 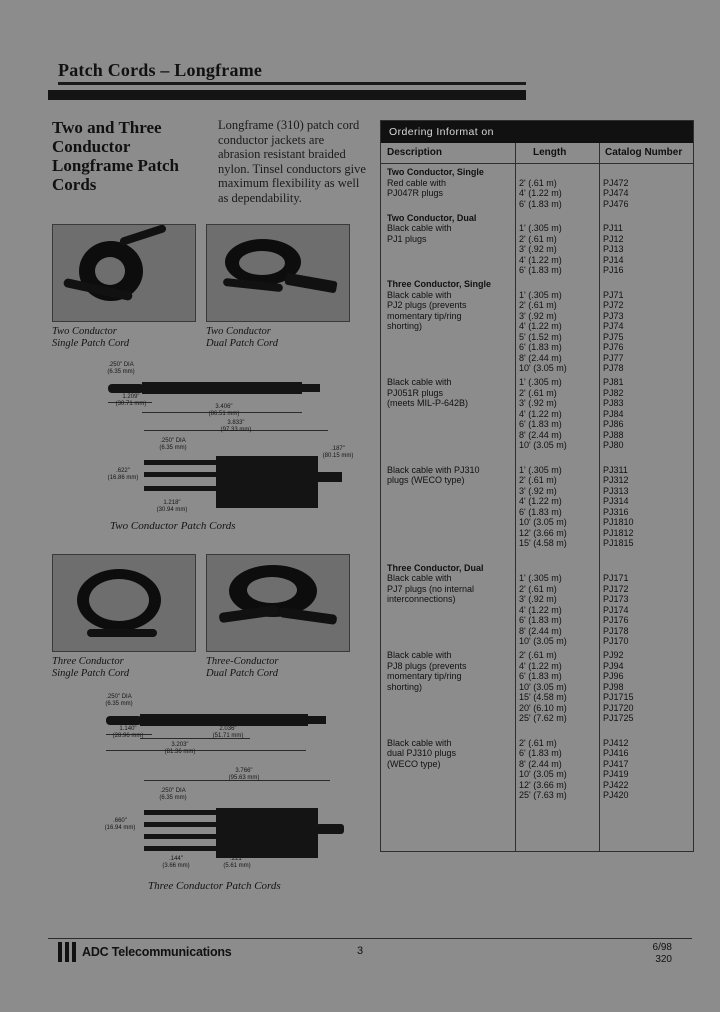 I want to click on dim-three-d1: .250" DIA (6.35 mm), so click(x=119, y=700).